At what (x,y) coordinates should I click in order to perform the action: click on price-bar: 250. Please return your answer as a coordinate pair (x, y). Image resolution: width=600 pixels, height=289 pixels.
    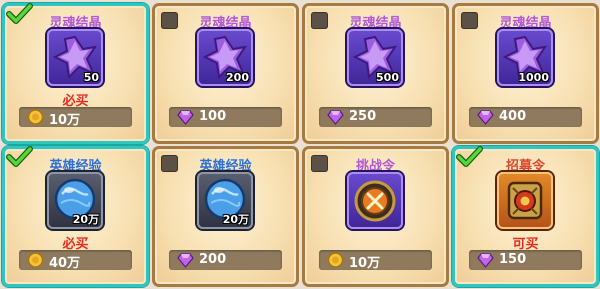
    Looking at the image, I should click on (375, 117).